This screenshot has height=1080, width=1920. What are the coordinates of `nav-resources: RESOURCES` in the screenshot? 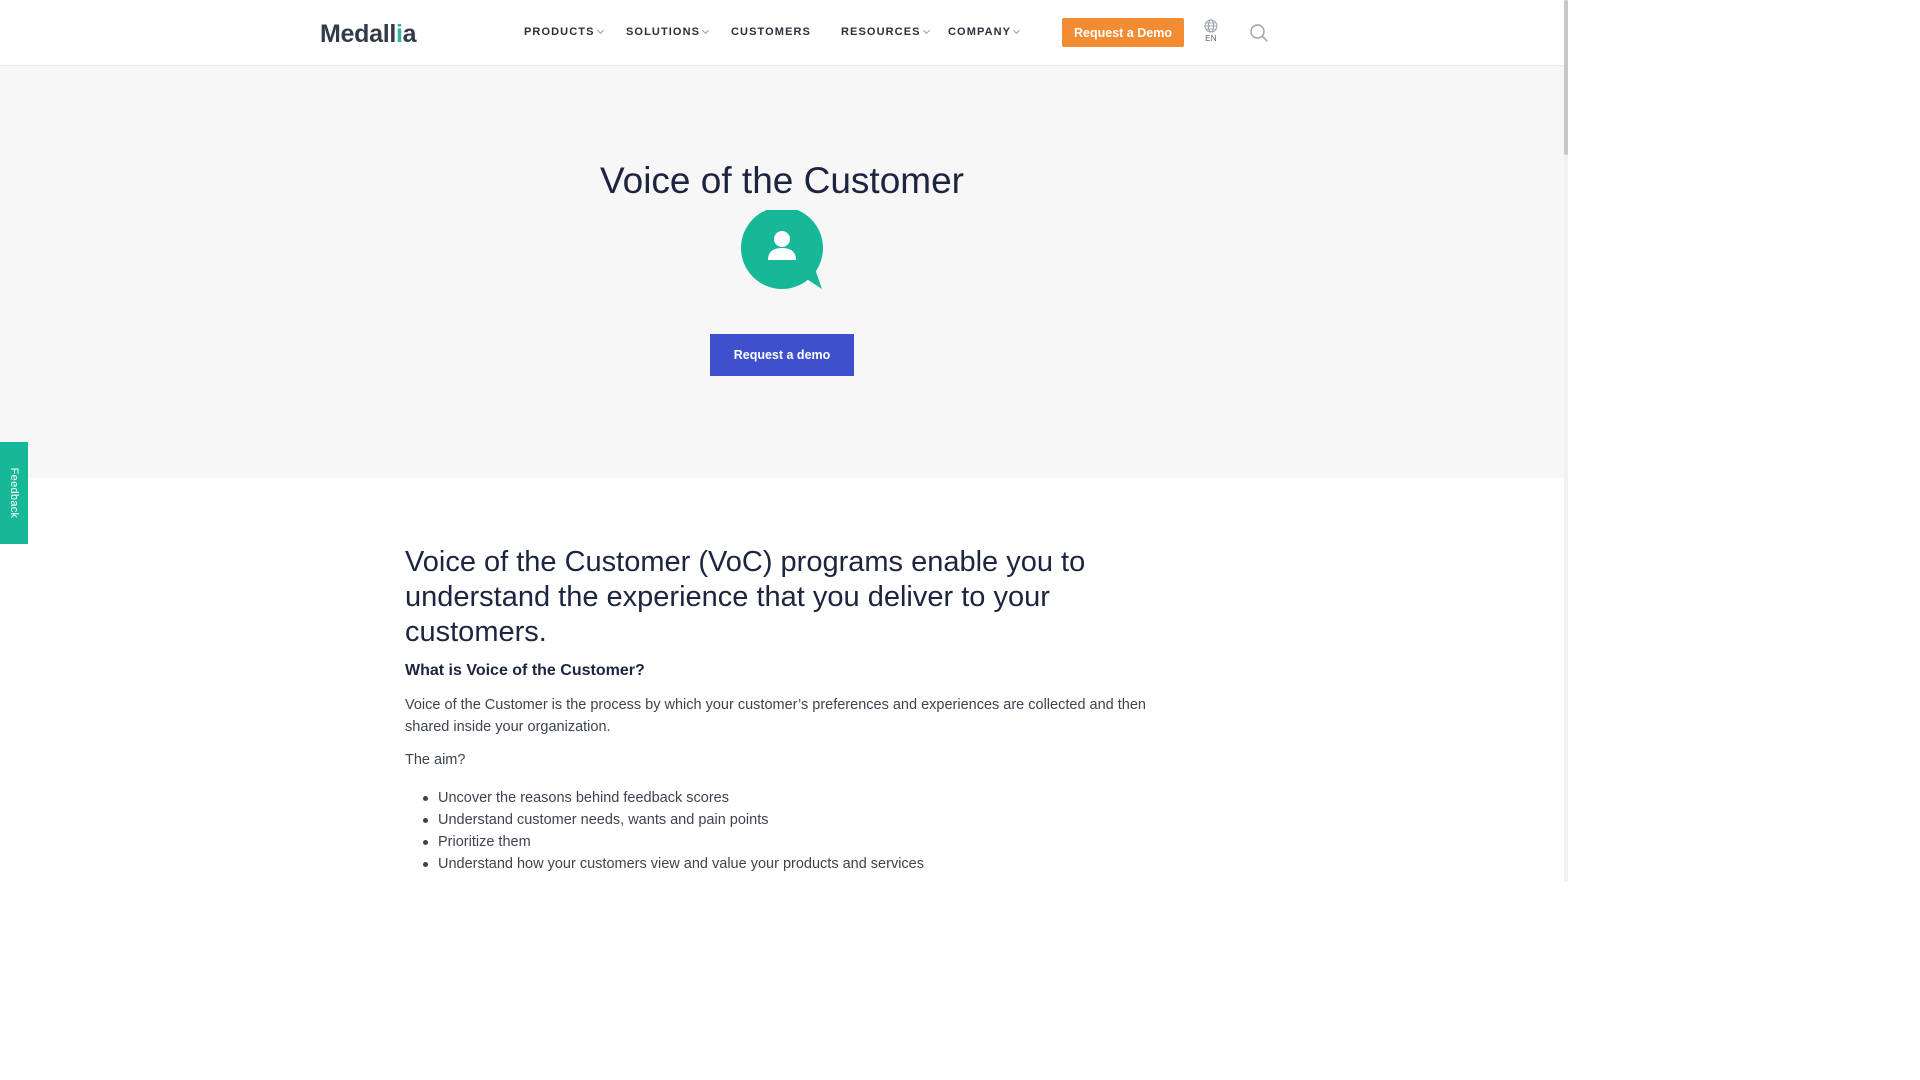 It's located at (885, 32).